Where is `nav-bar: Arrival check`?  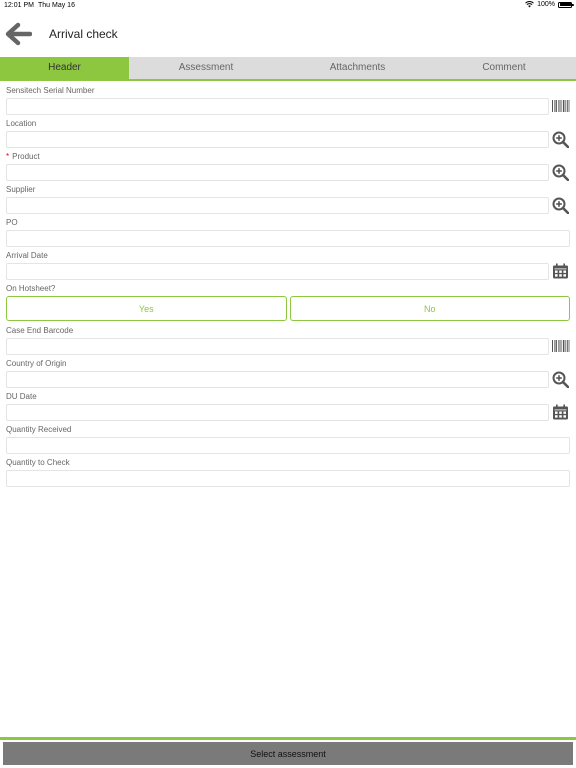
nav-bar: Arrival check is located at coordinates (288, 34).